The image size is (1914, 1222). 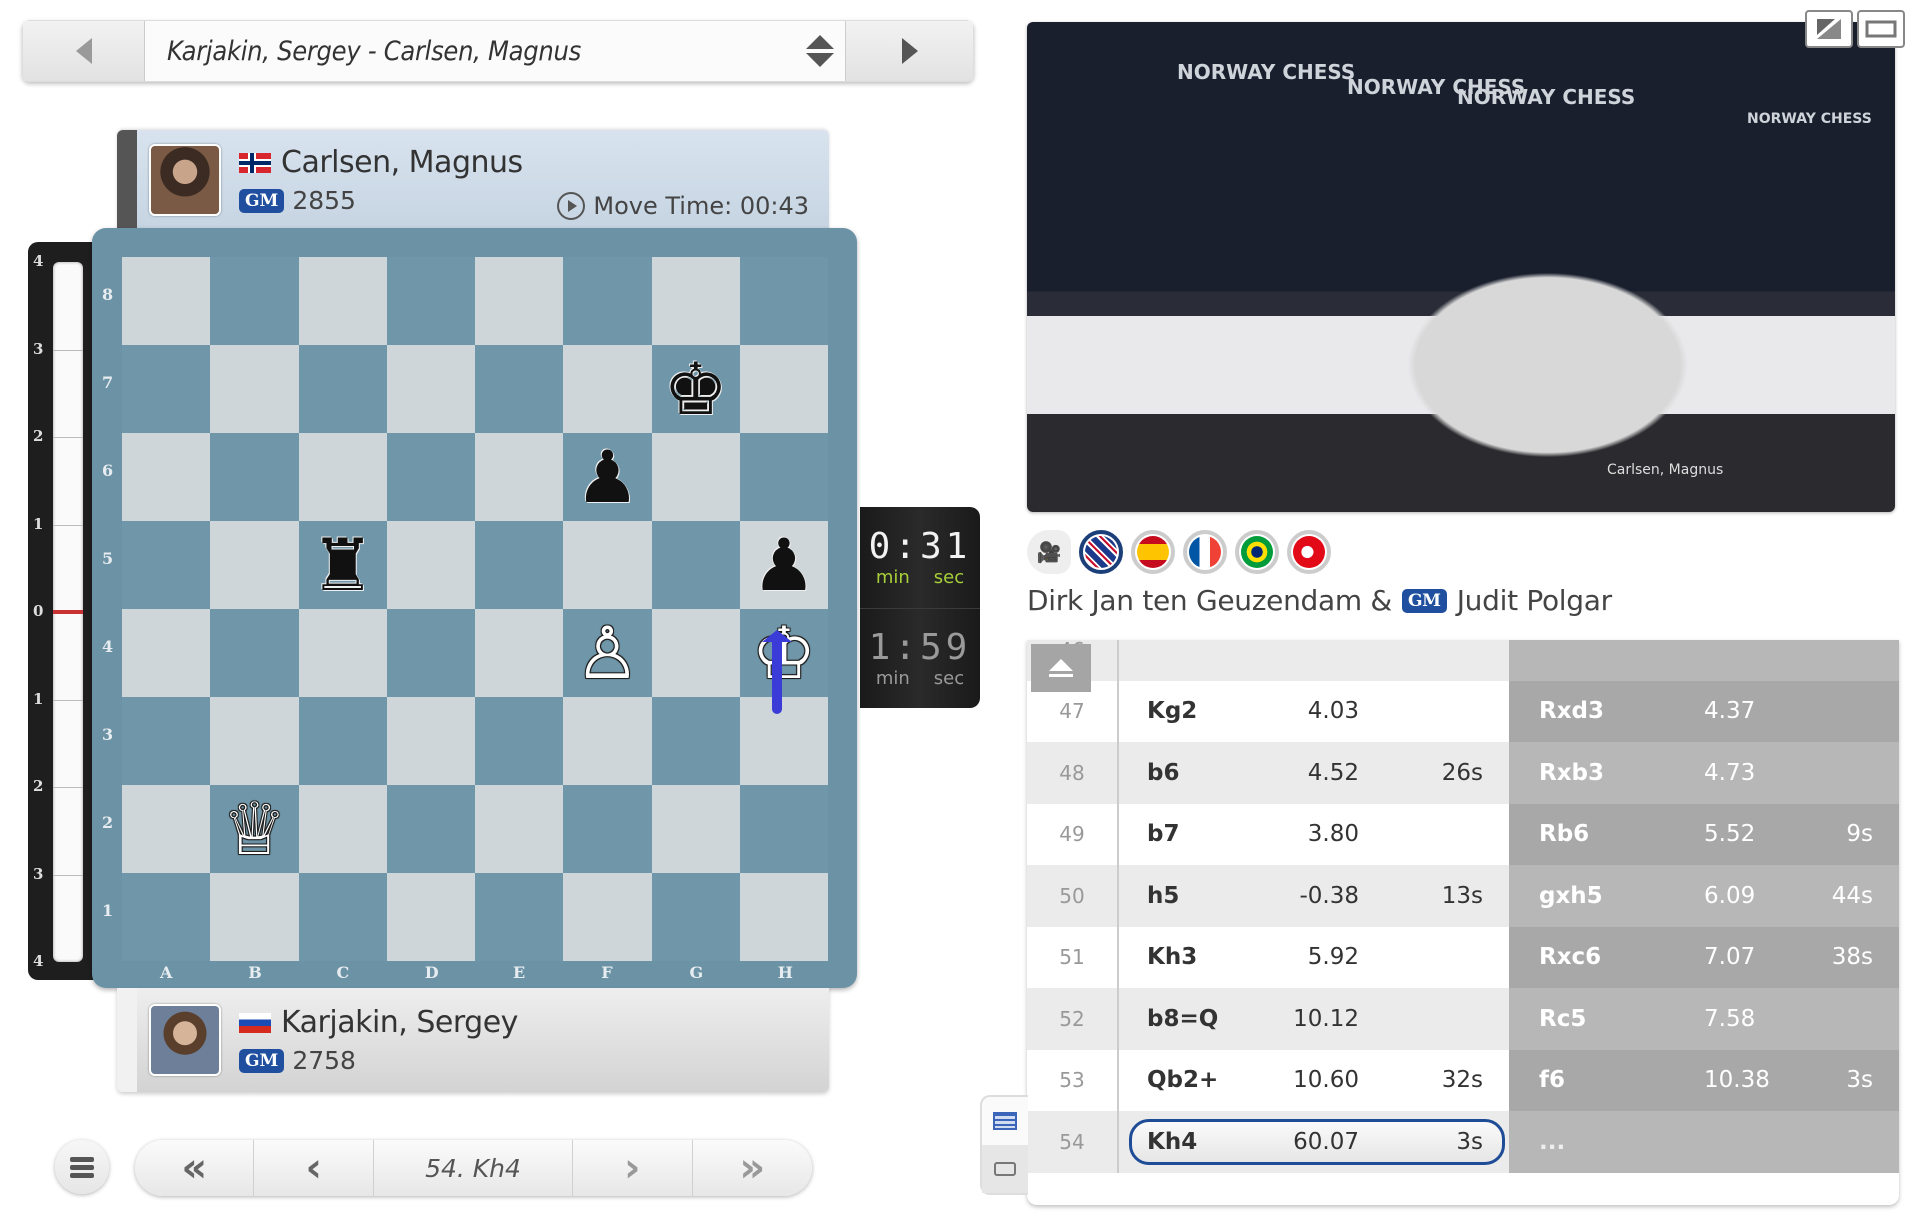 I want to click on square-h7, so click(x=783, y=389).